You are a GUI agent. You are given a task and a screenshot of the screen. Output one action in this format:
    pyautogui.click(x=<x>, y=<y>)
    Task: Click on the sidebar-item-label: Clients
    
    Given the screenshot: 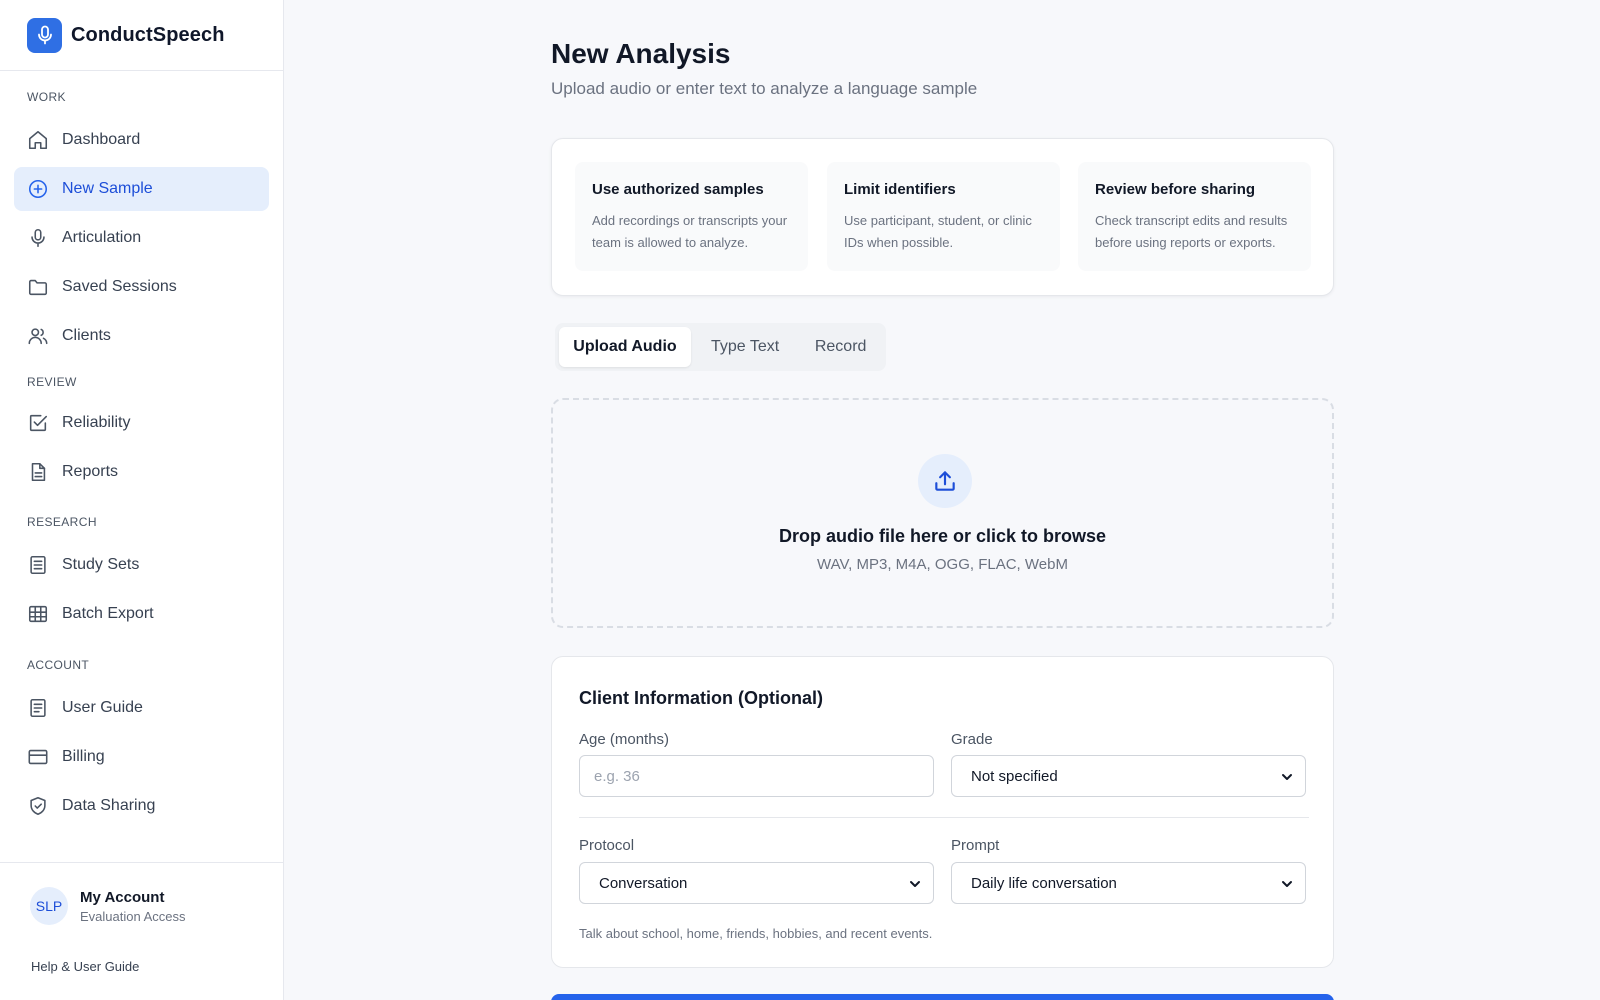 What is the action you would take?
    pyautogui.click(x=86, y=335)
    